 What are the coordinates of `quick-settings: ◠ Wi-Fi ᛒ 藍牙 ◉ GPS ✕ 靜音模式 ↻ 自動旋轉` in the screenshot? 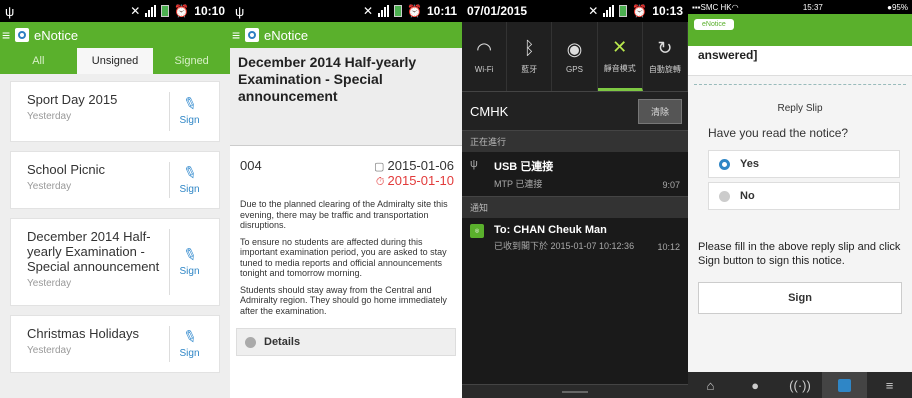 It's located at (575, 57).